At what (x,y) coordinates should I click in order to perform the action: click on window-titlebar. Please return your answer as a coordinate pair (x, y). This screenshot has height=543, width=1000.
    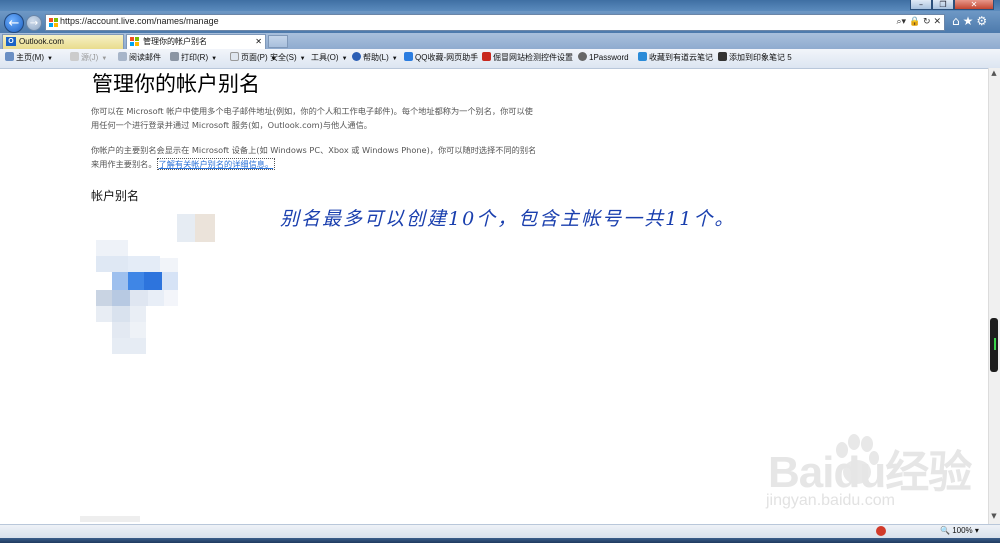
    Looking at the image, I should click on (500, 5).